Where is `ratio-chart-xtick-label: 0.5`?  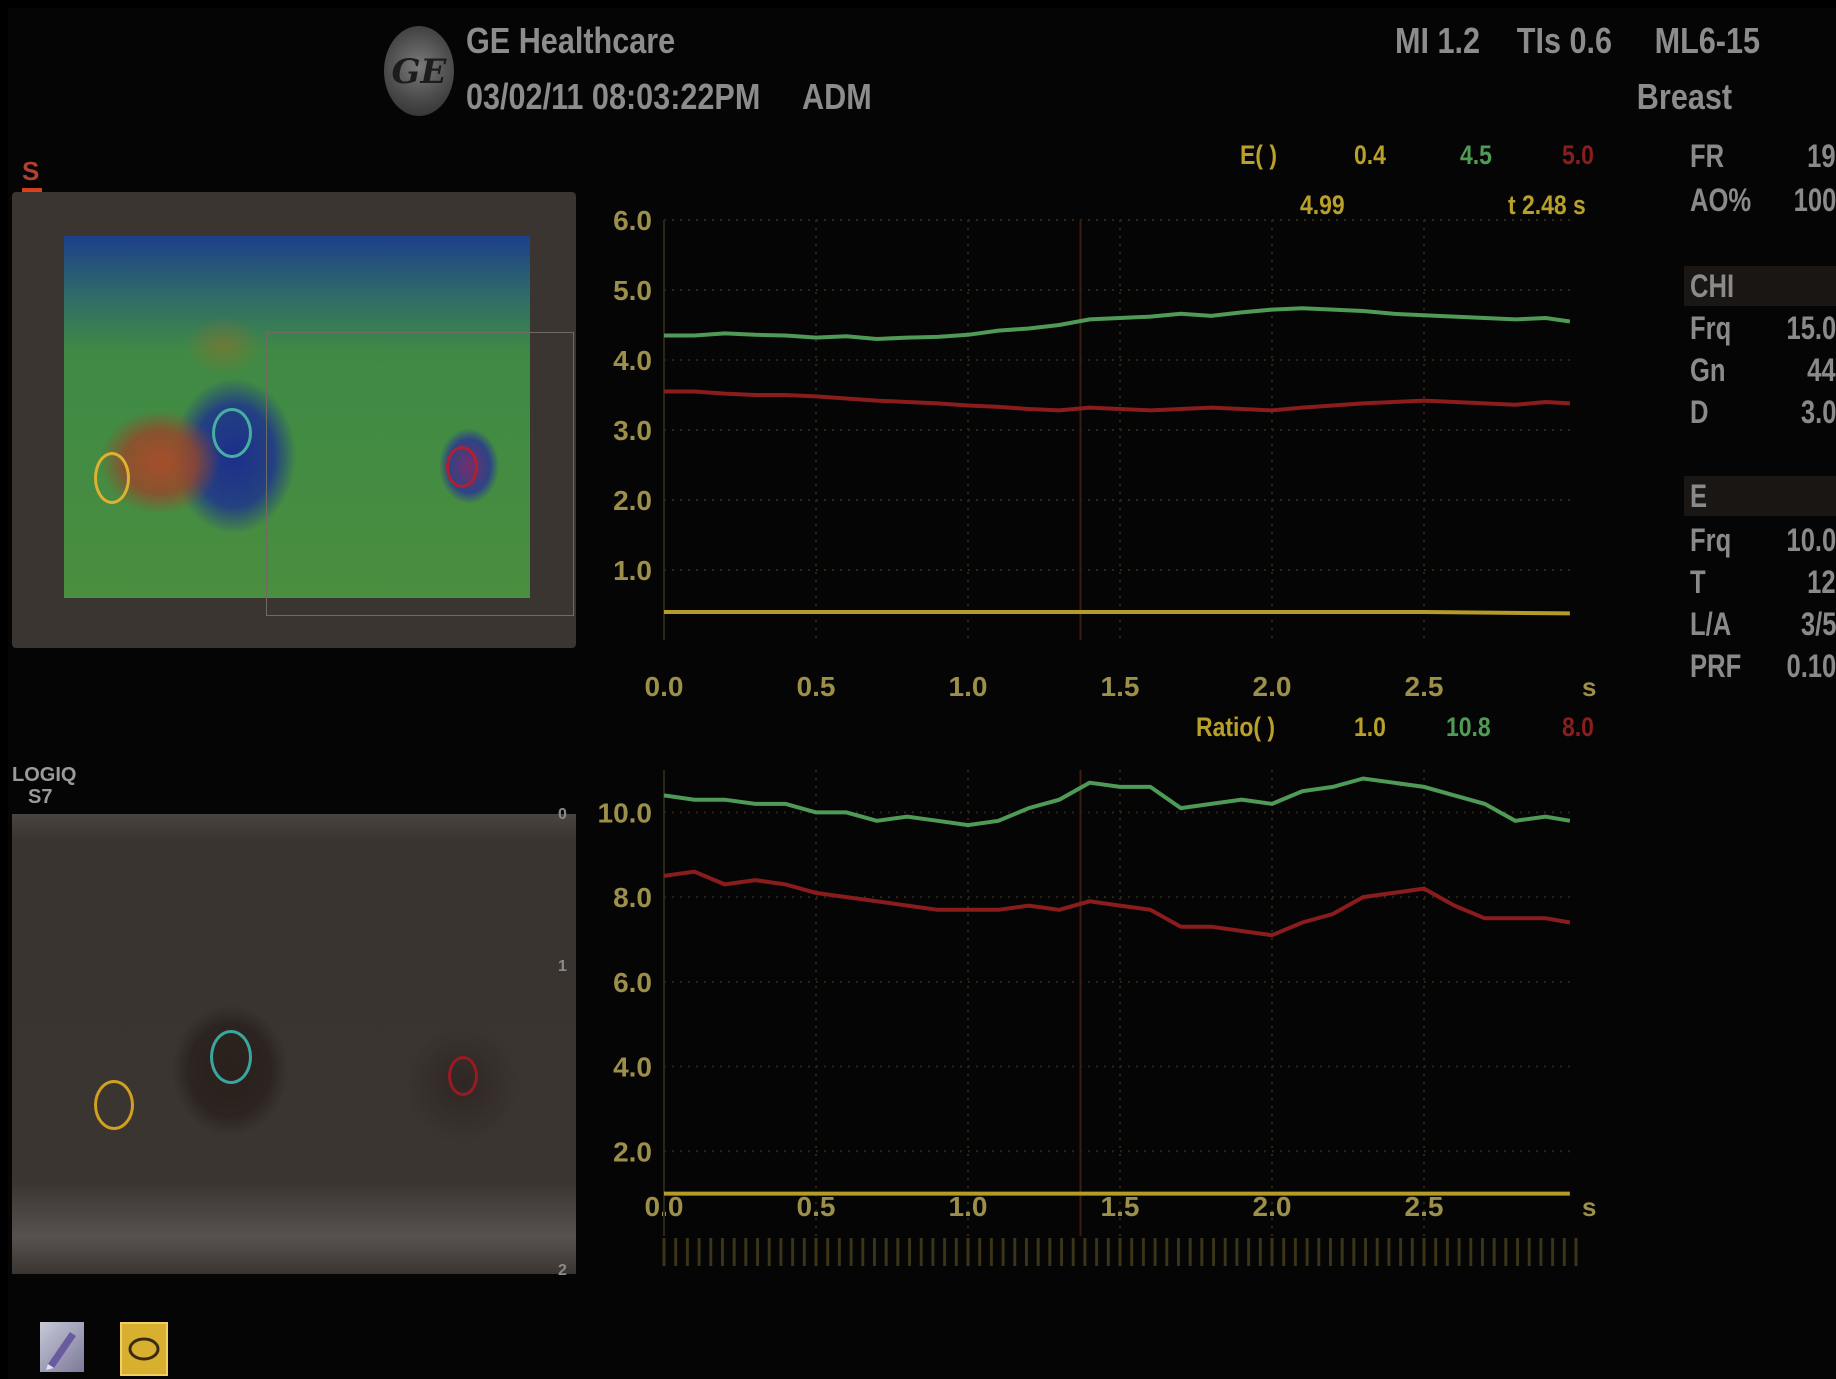
ratio-chart-xtick-label: 0.5 is located at coordinates (816, 1206).